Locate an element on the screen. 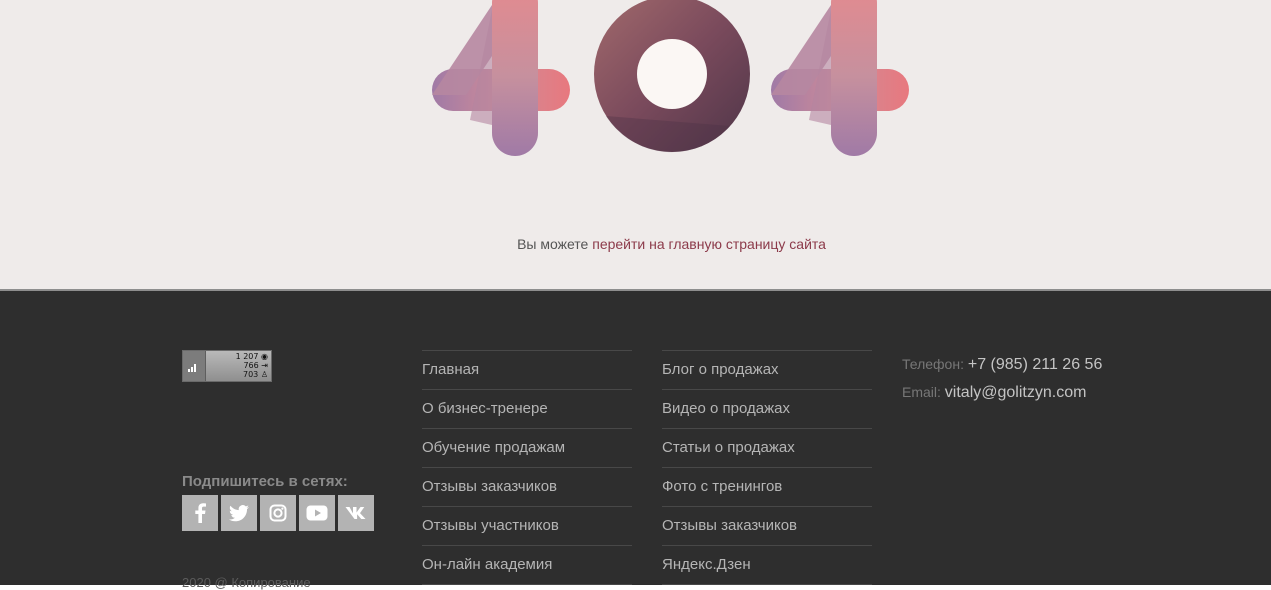  visit-counter-widget: 1 207 ◉ 766 ⇥ 703 ♙ is located at coordinates (227, 366).